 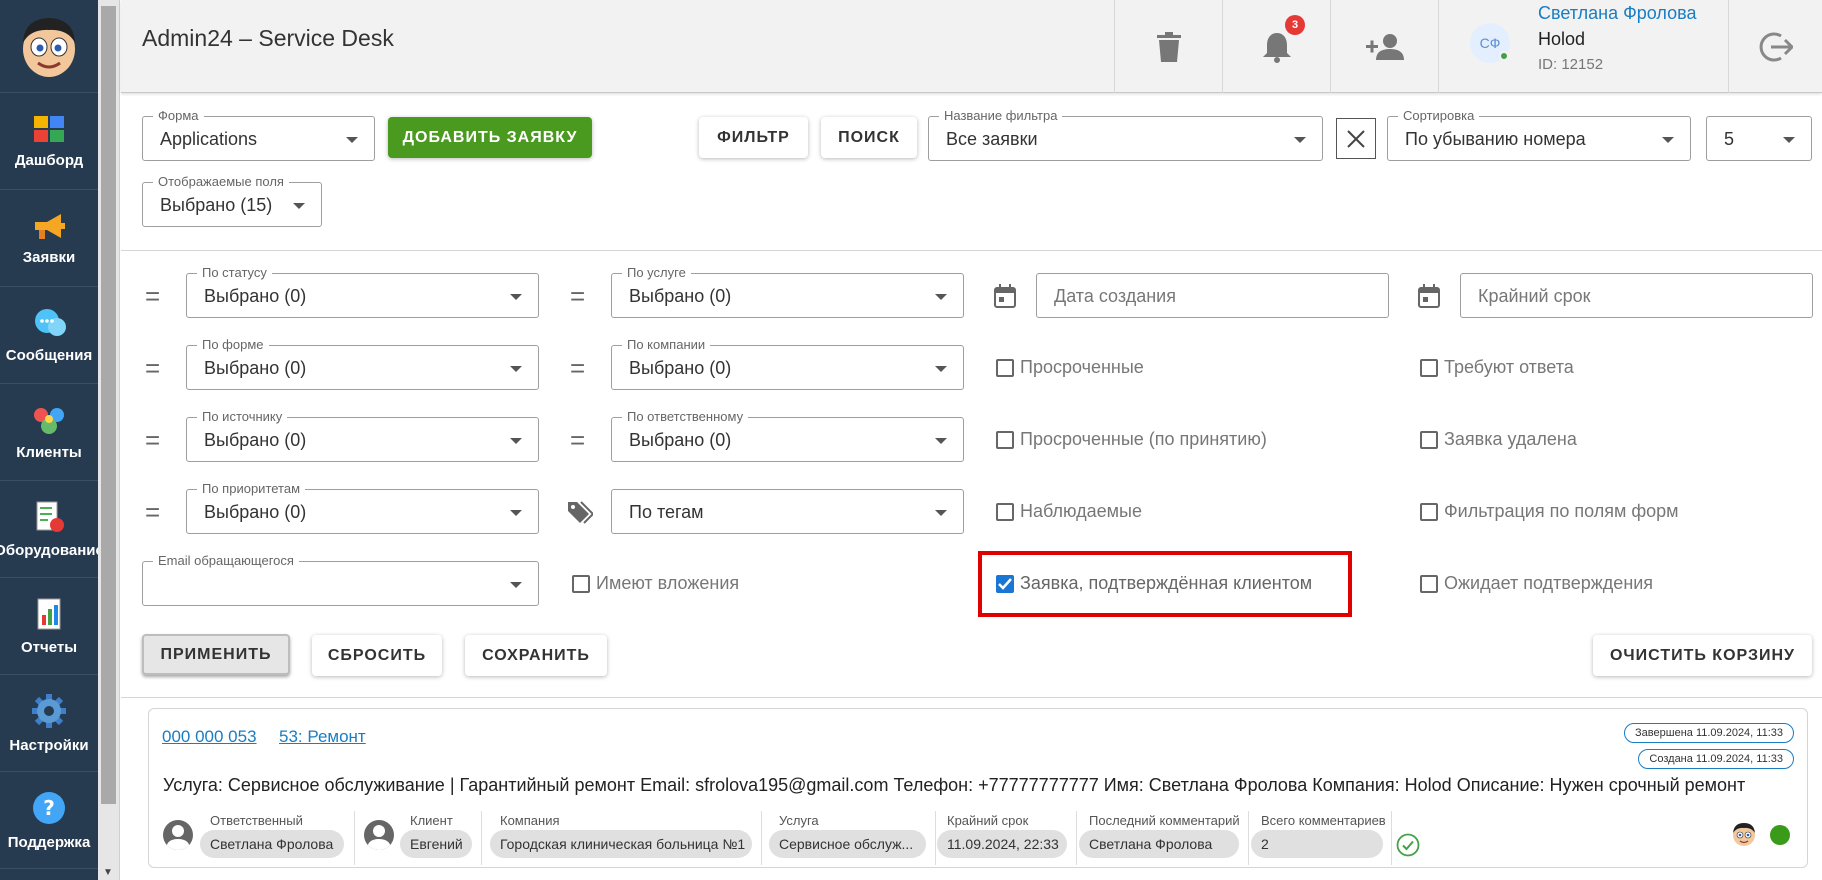 What do you see at coordinates (362, 435) in the screenshot?
I see `source-filter: По источнику Выбрано (0)` at bounding box center [362, 435].